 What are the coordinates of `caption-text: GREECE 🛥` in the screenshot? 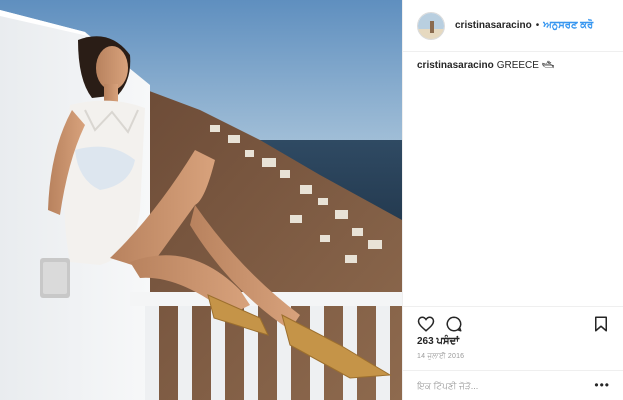 It's located at (525, 65).